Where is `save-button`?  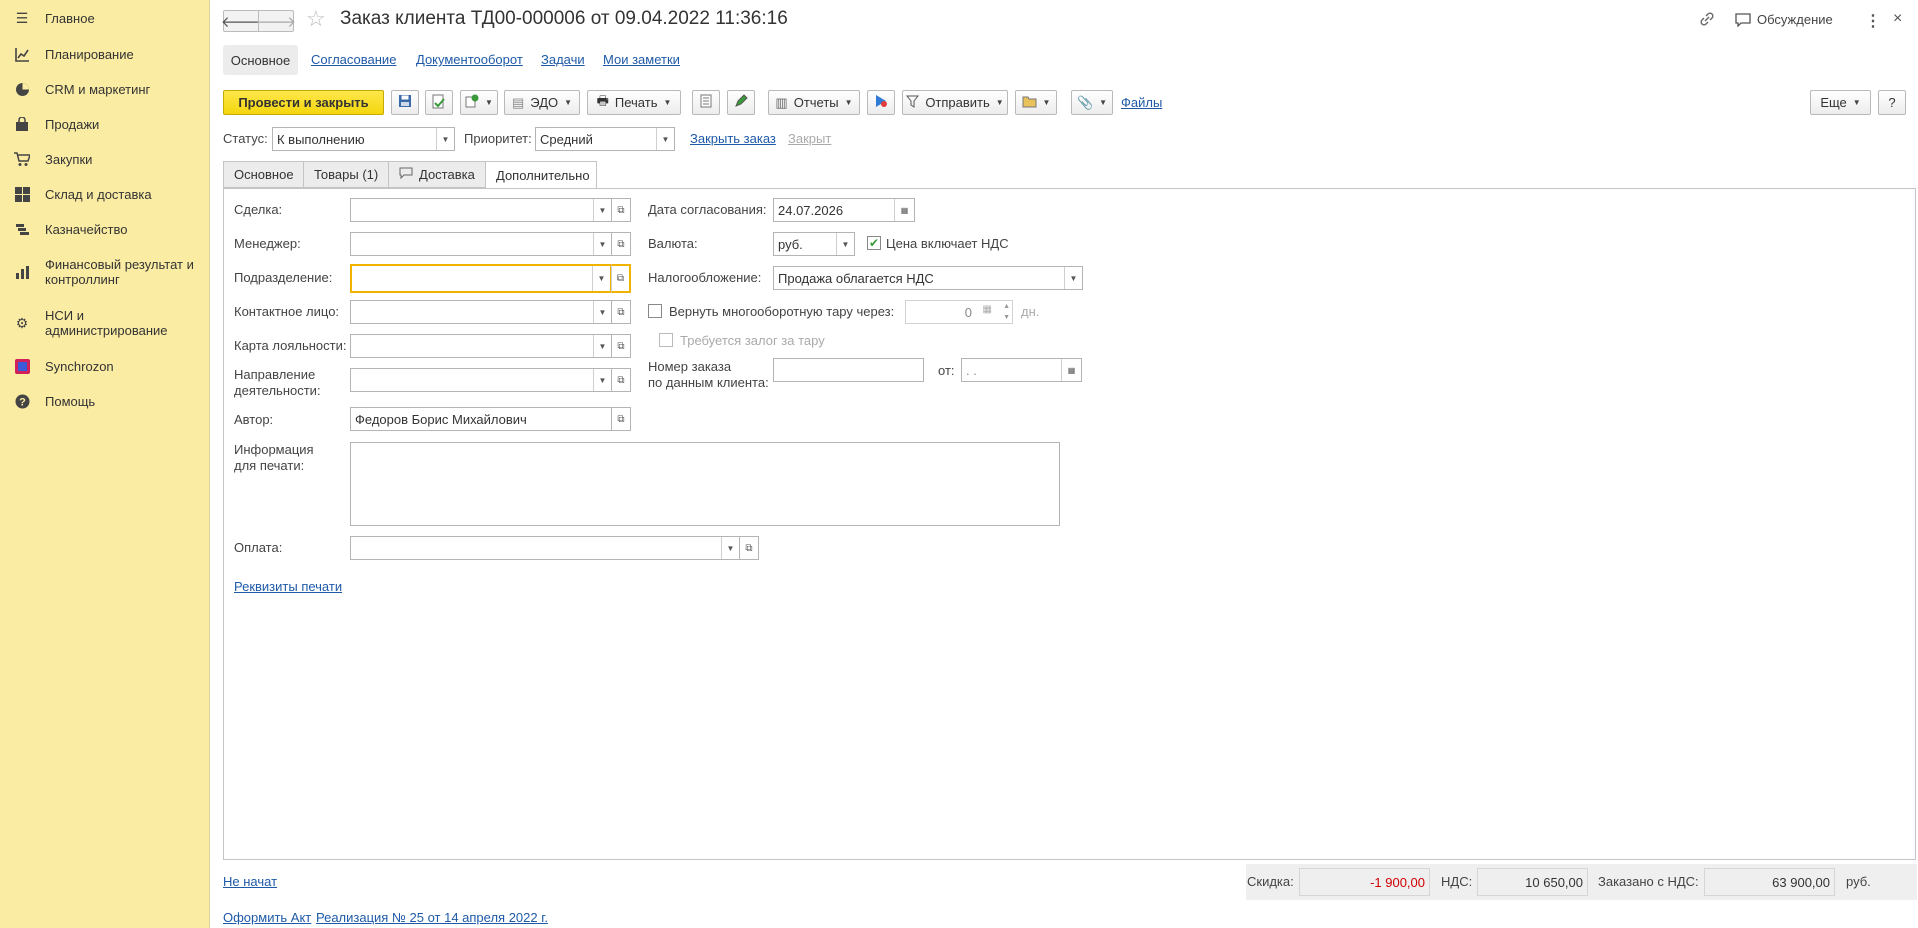
save-button is located at coordinates (405, 102).